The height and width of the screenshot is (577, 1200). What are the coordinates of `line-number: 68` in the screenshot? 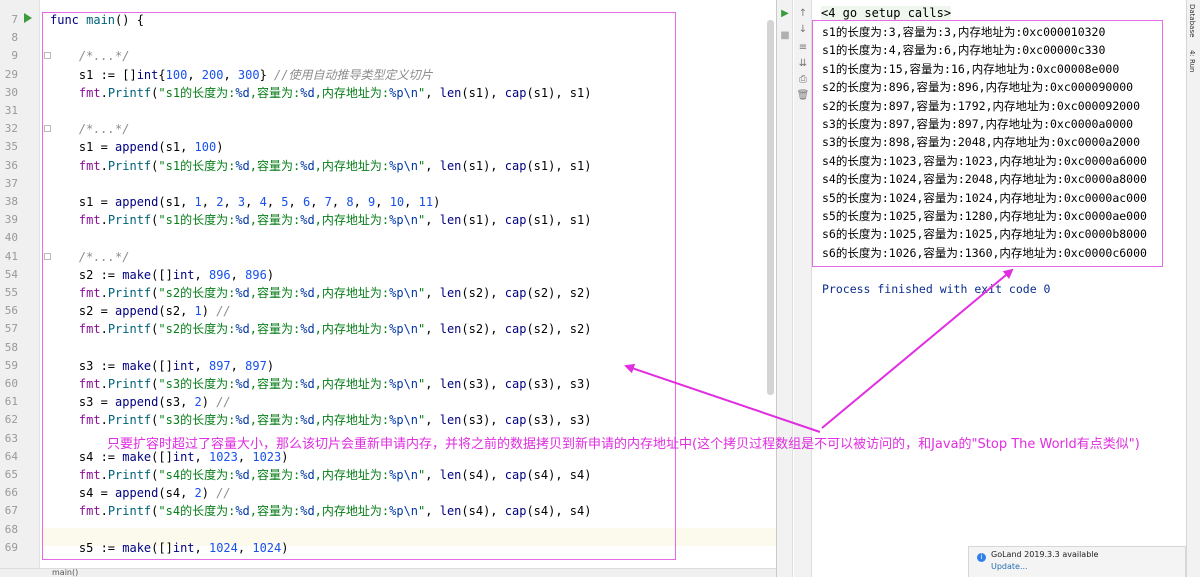 It's located at (11, 529).